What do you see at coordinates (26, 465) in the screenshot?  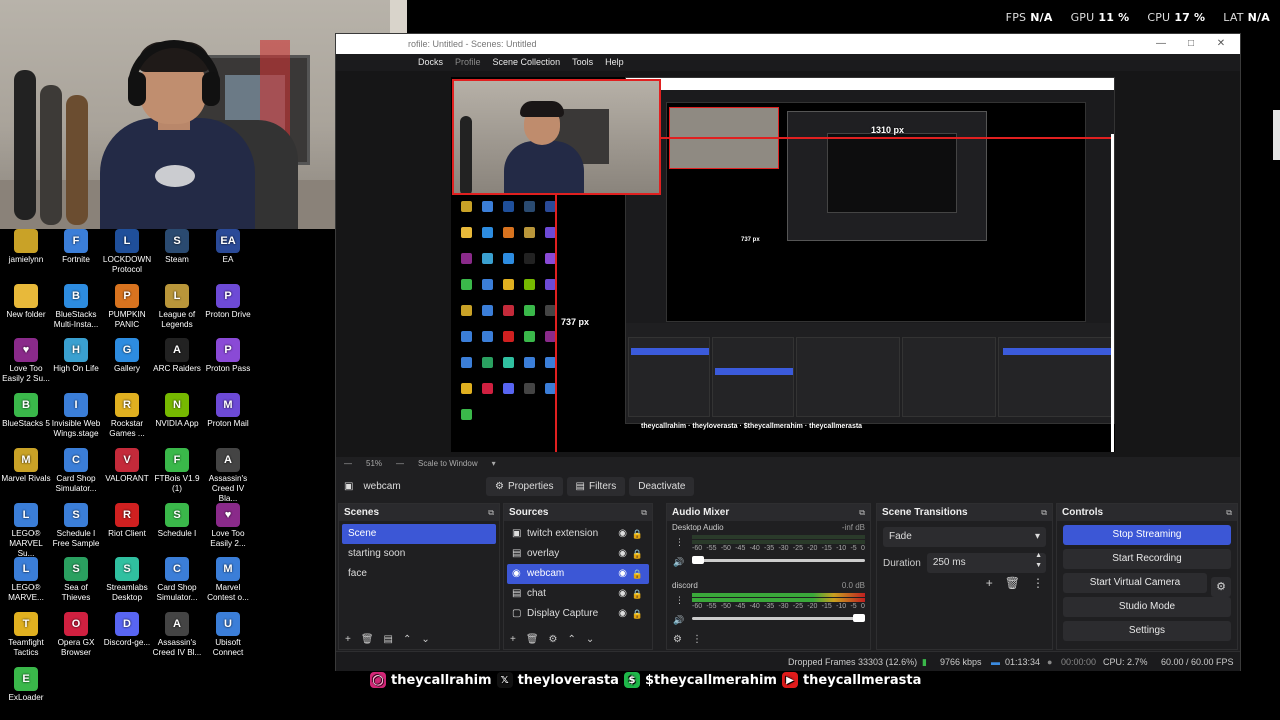 I see `desktop-icon: M Marvel Rivals` at bounding box center [26, 465].